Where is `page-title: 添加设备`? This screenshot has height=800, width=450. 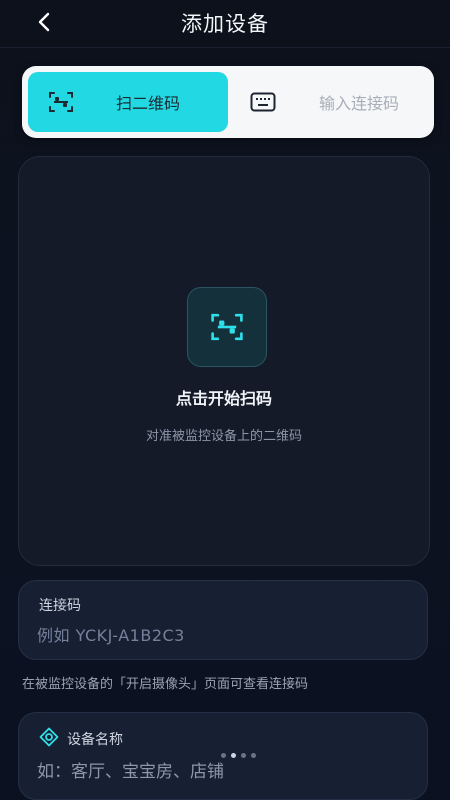 page-title: 添加设备 is located at coordinates (225, 24).